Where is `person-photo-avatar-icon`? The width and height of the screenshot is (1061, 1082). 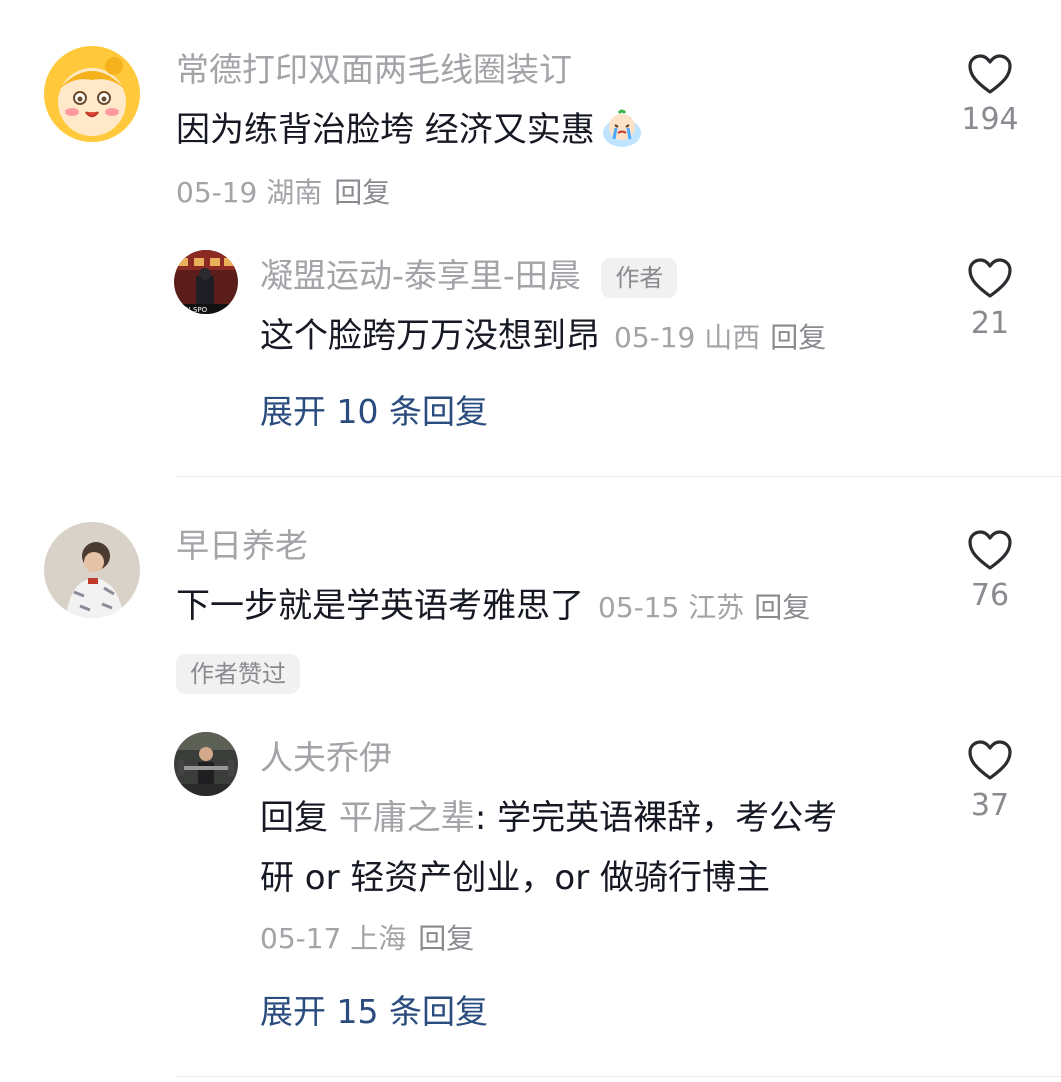
person-photo-avatar-icon is located at coordinates (92, 570).